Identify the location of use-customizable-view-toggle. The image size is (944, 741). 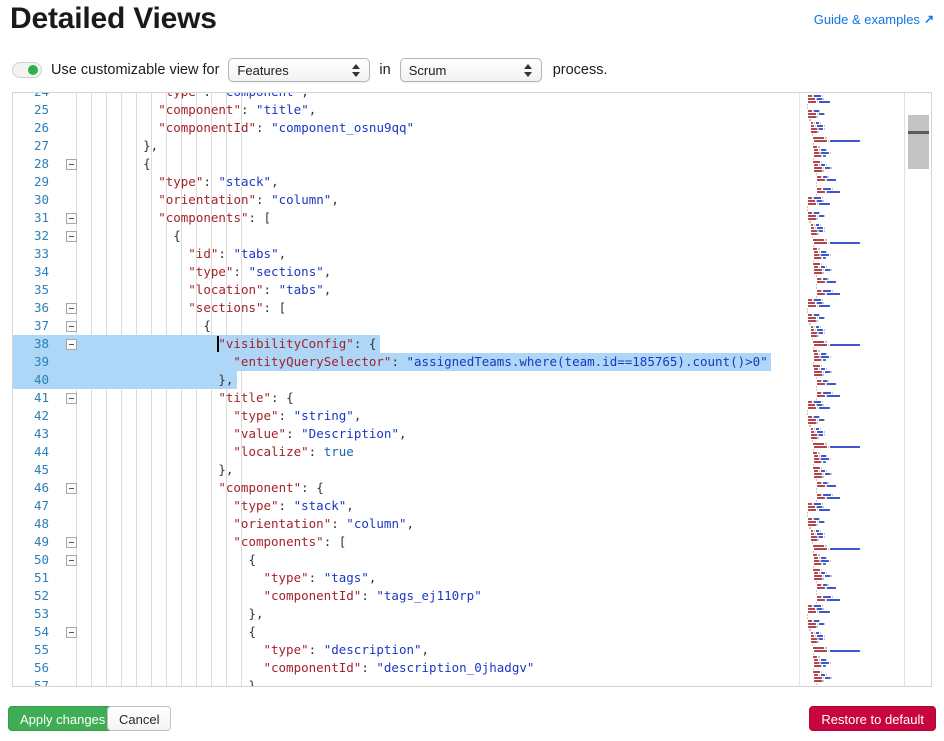
(27, 70).